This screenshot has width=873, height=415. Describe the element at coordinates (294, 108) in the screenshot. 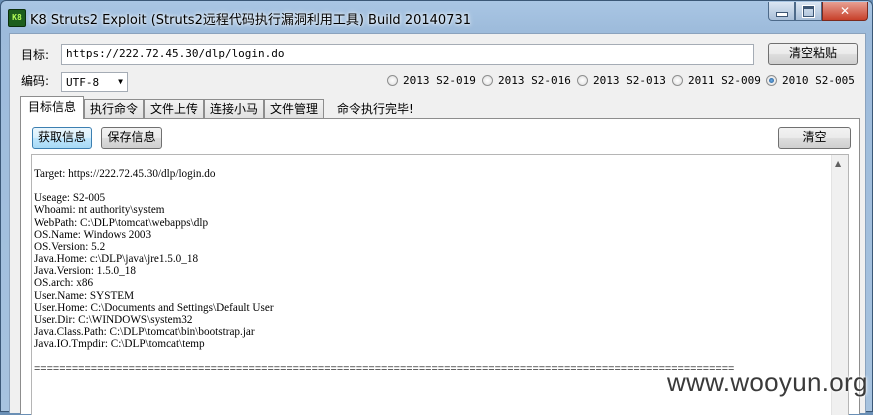

I see `tab-file-manager: 文件管理` at that location.